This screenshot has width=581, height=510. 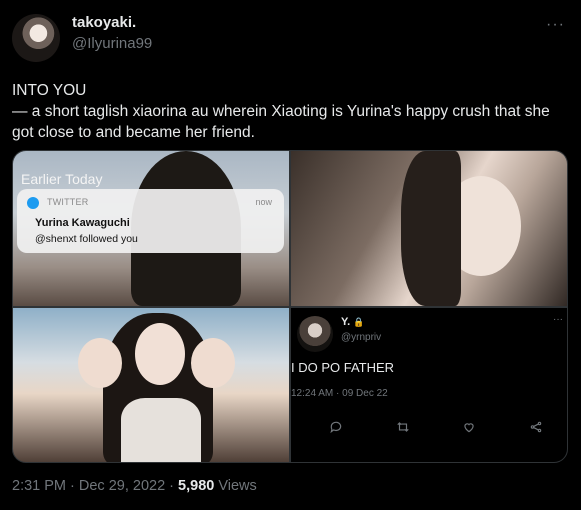 I want to click on notification-header: Earlier Today, so click(x=62, y=179).